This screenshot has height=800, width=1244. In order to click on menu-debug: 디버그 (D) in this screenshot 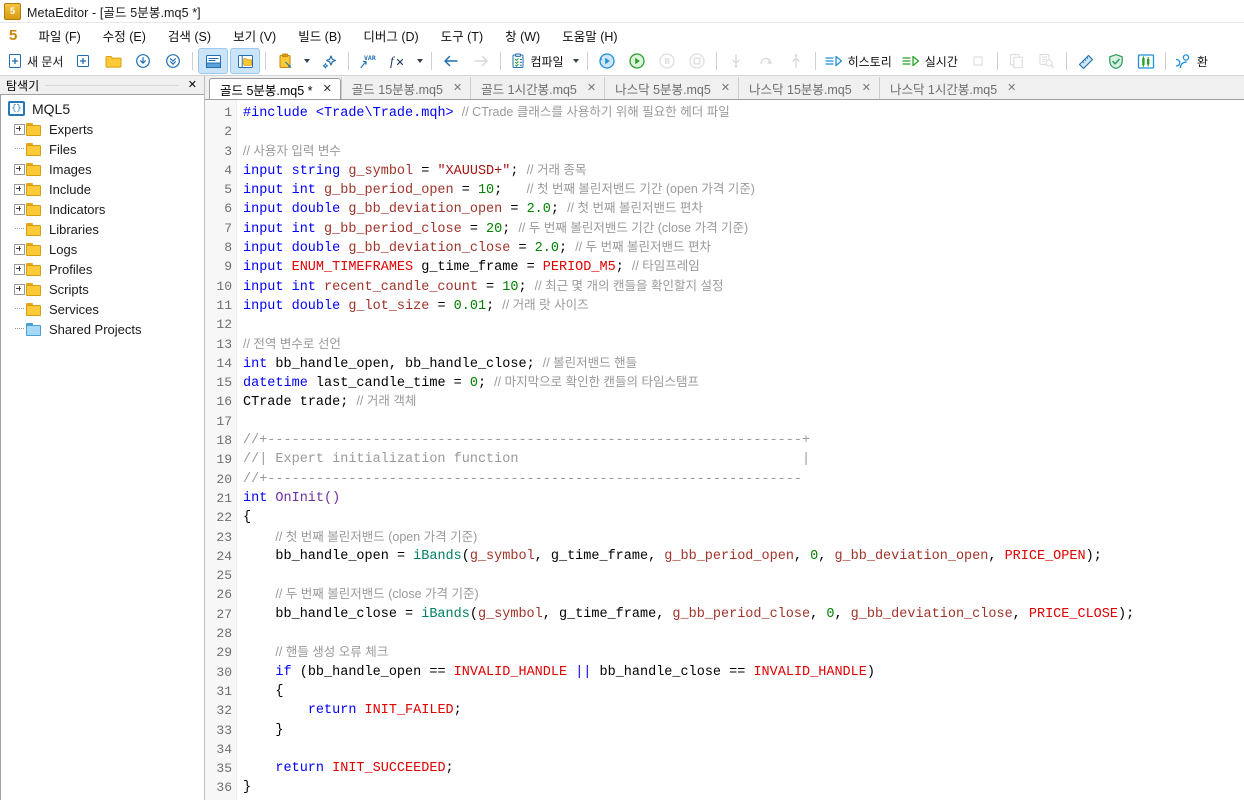, I will do `click(390, 35)`.